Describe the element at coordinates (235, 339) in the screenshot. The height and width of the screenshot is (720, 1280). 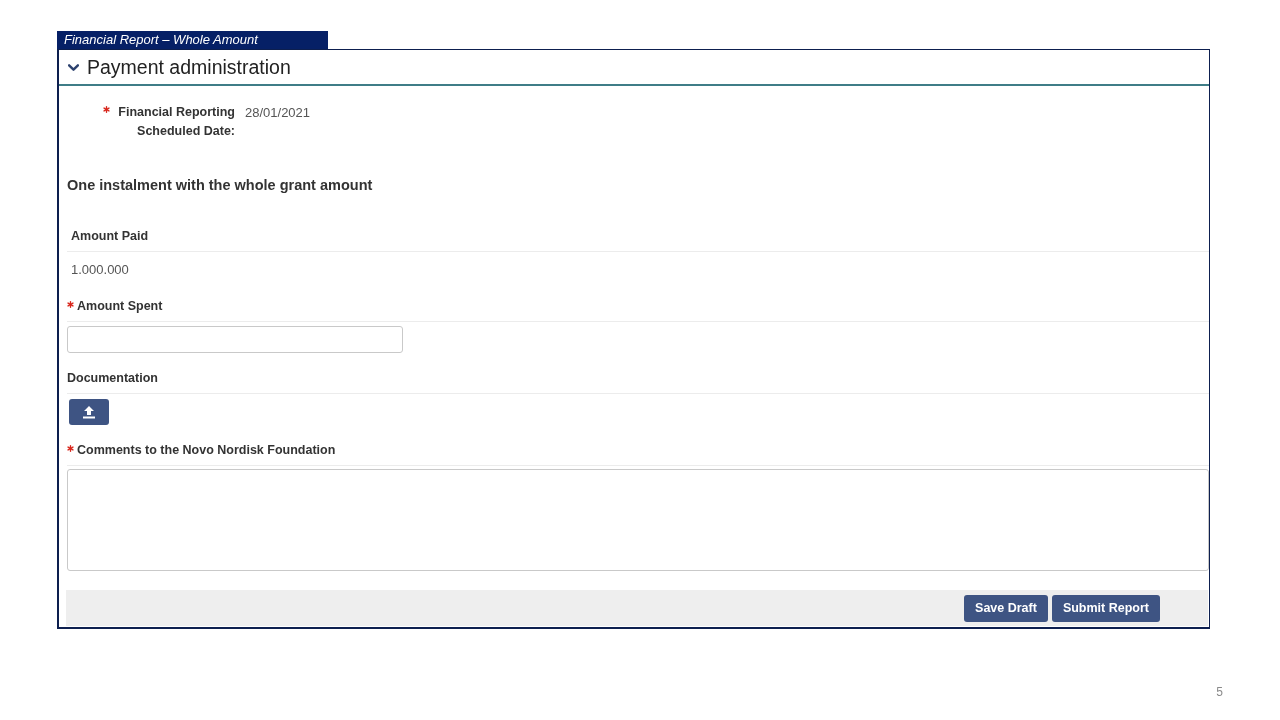
I see `input-field` at that location.